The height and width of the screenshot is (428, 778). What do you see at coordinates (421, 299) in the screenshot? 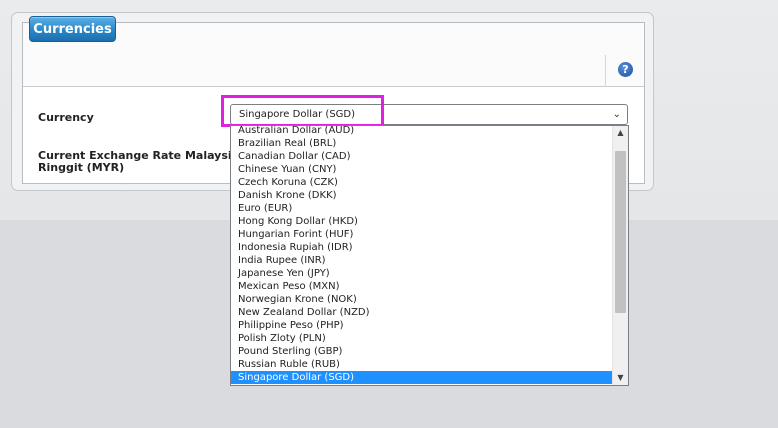
I see `dropdown-option: Norwegian Krone (NOK)` at bounding box center [421, 299].